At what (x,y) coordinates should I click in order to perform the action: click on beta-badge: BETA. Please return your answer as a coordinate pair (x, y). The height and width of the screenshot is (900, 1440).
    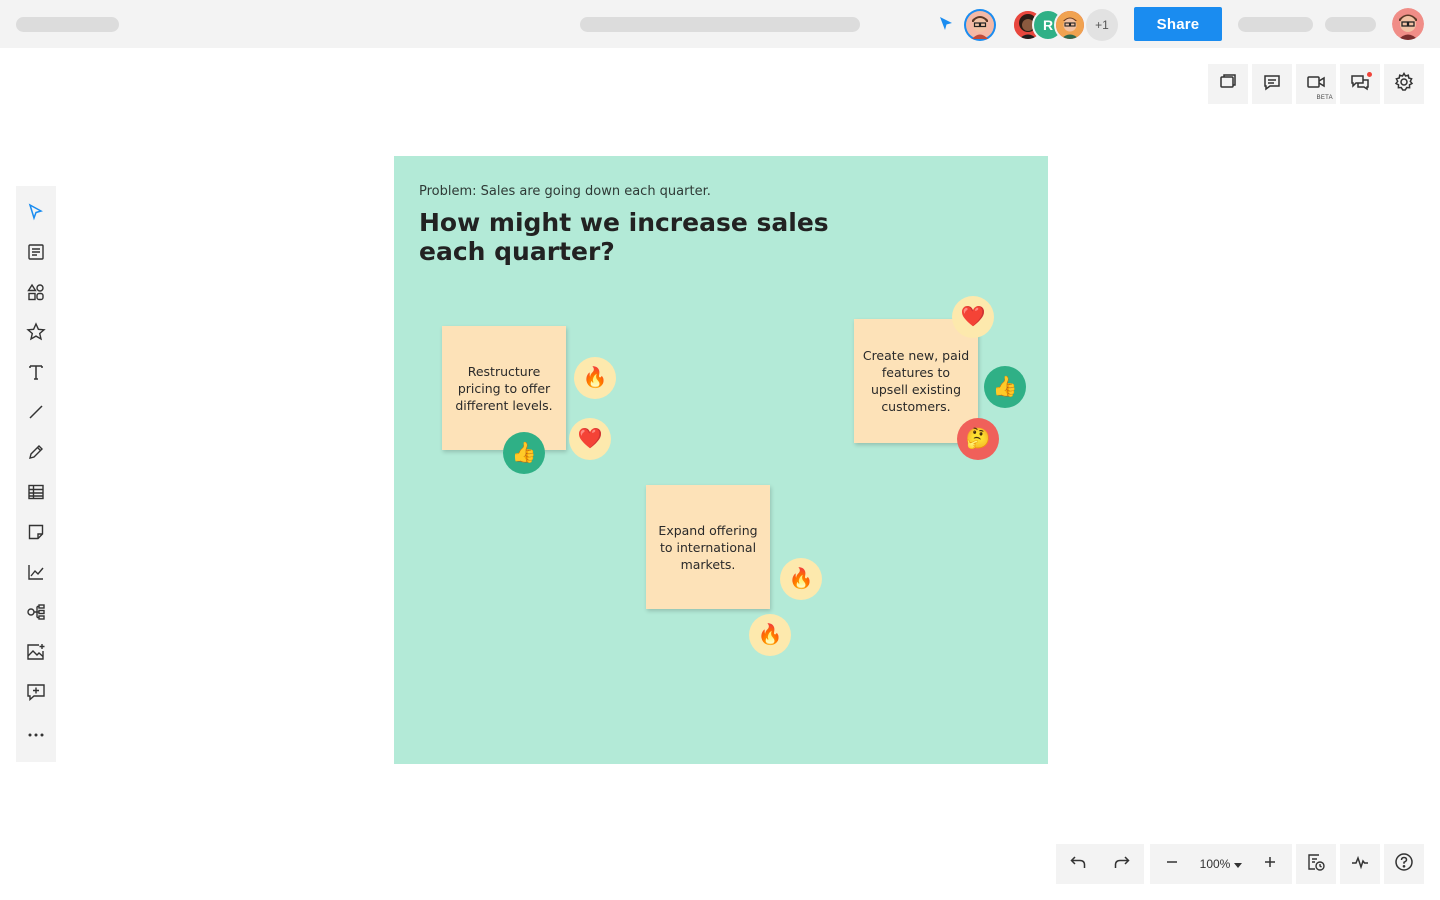
    Looking at the image, I should click on (1324, 98).